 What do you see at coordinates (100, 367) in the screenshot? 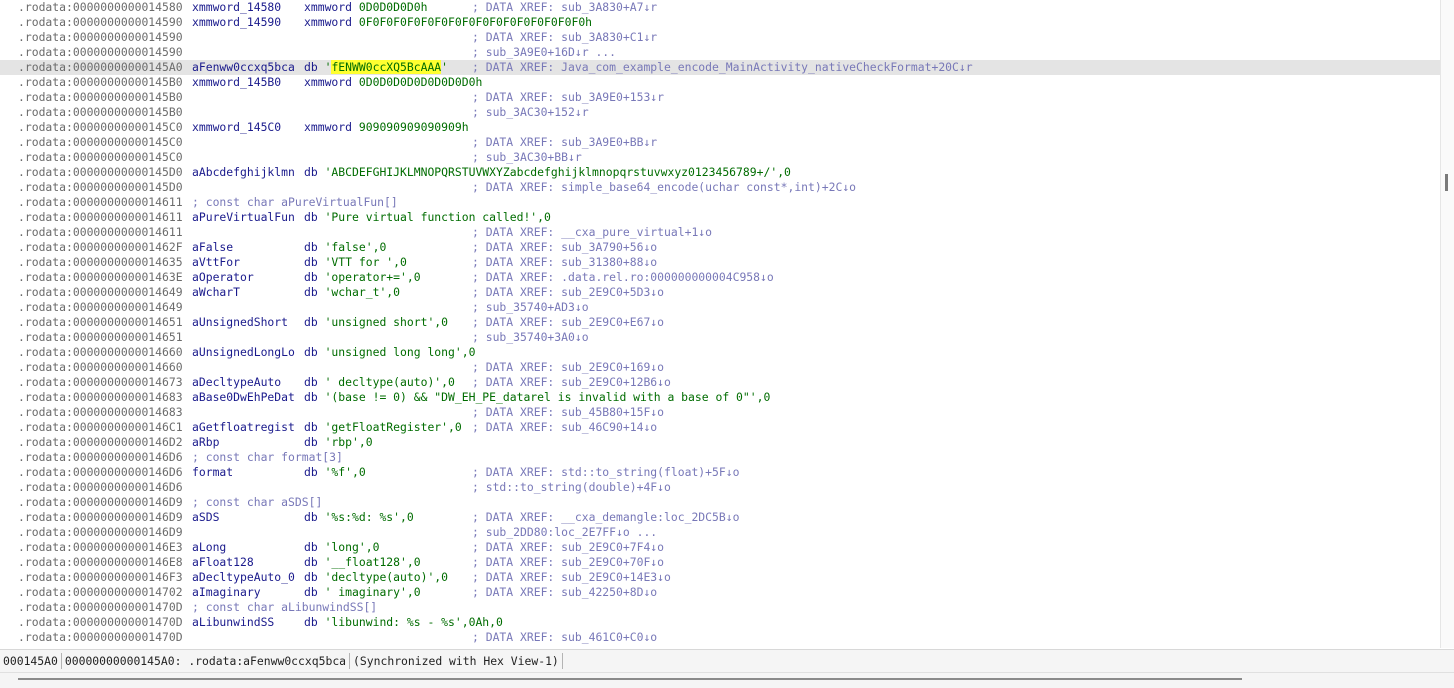
I see `line-address: .rodata:0000000000014660` at bounding box center [100, 367].